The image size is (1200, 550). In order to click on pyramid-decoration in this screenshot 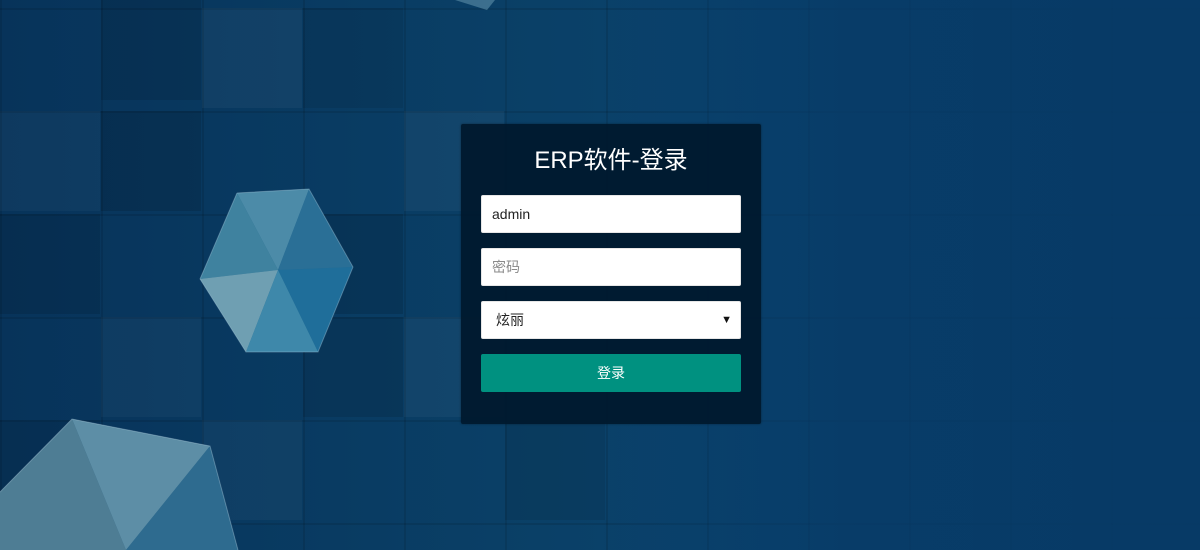, I will do `click(119, 484)`.